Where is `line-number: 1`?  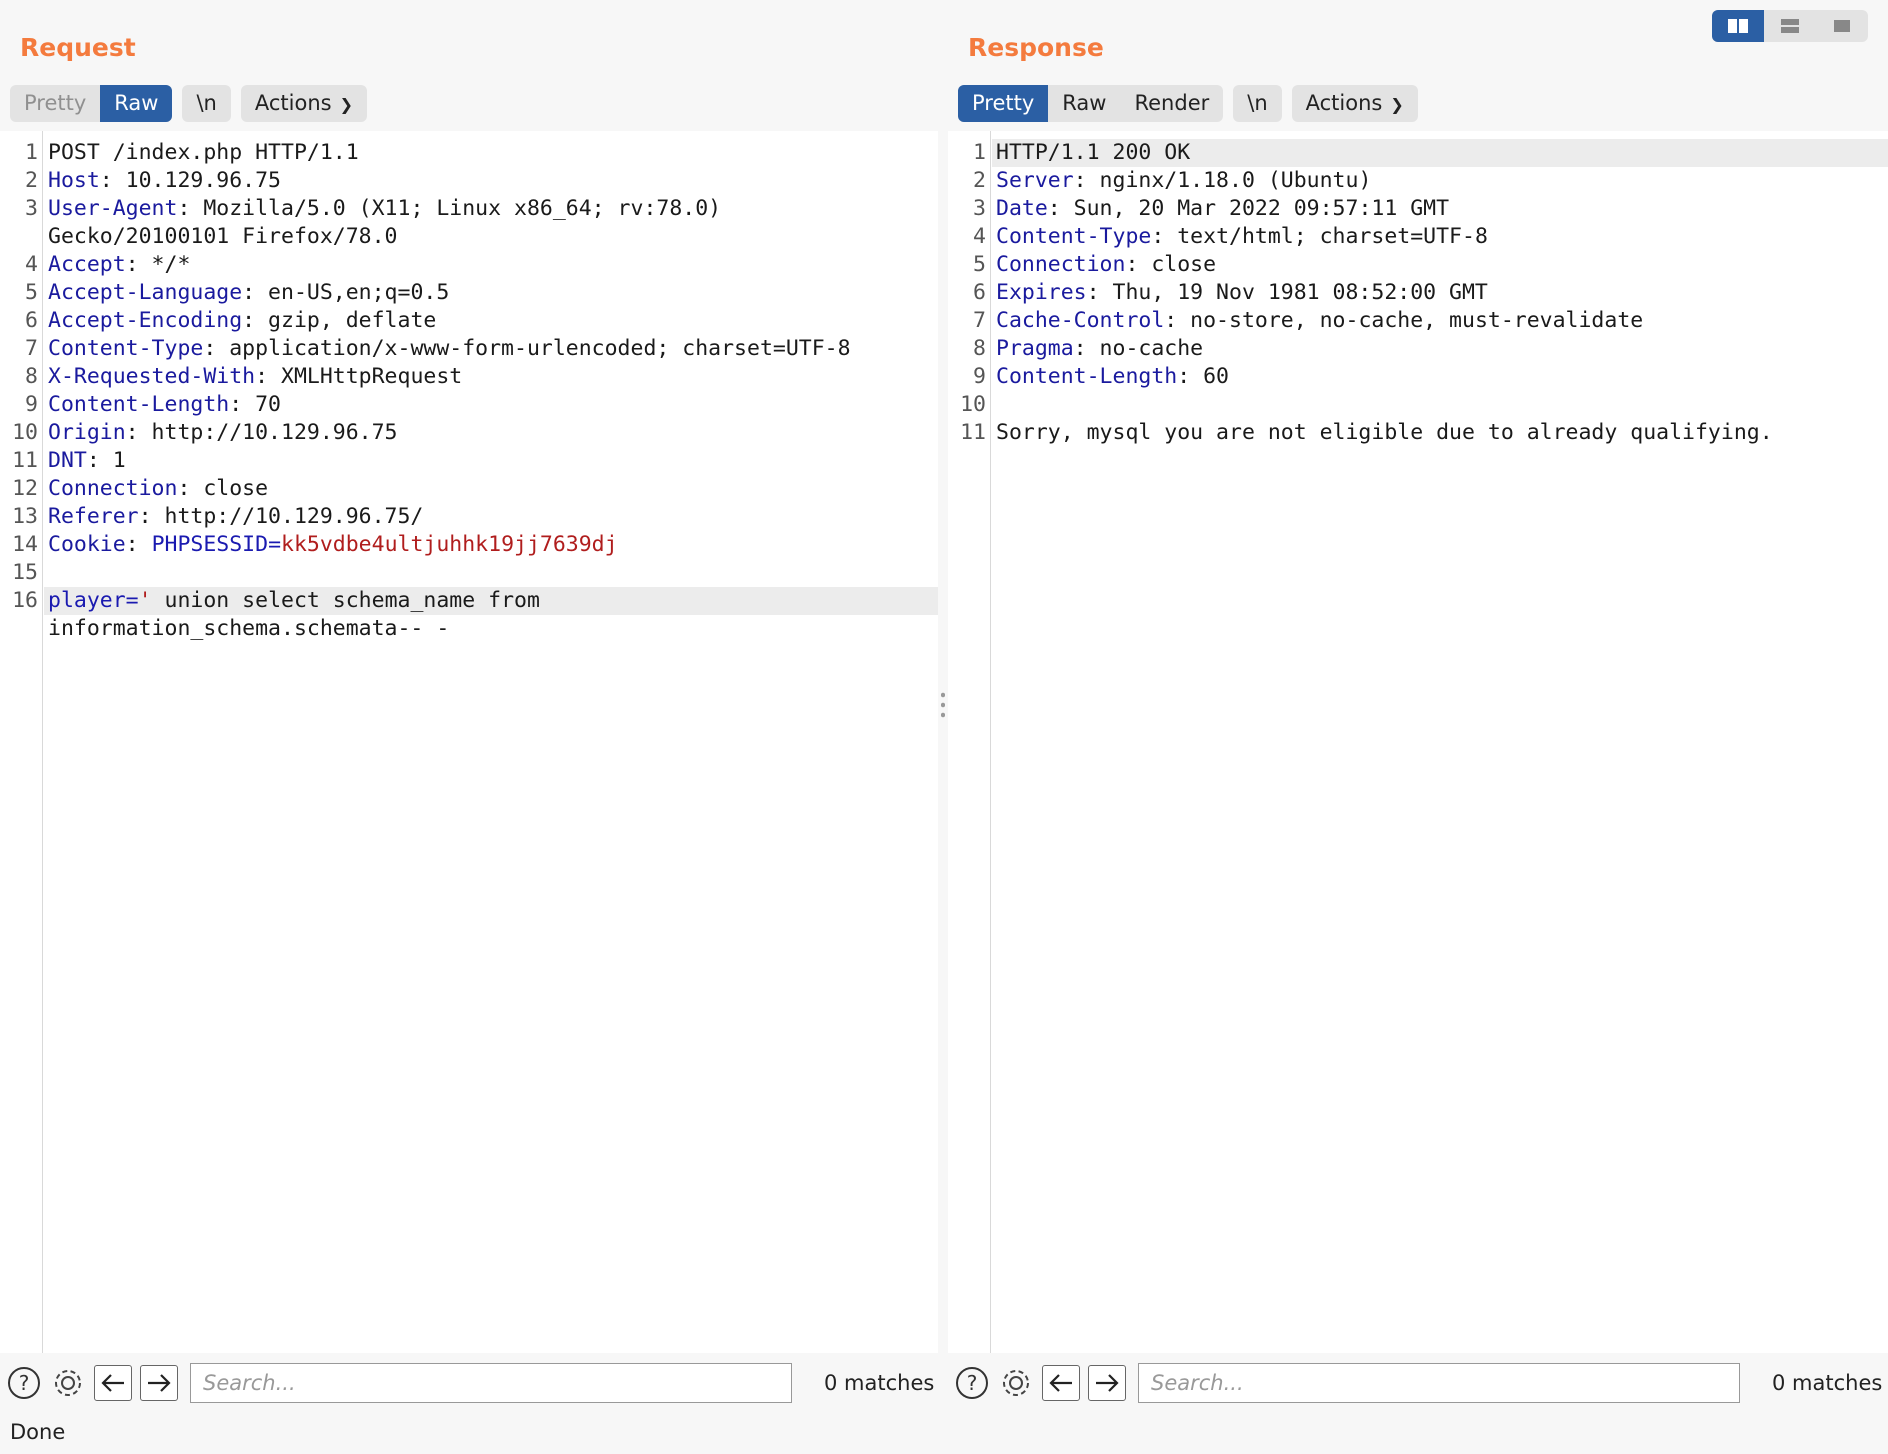
line-number: 1 is located at coordinates (31, 152).